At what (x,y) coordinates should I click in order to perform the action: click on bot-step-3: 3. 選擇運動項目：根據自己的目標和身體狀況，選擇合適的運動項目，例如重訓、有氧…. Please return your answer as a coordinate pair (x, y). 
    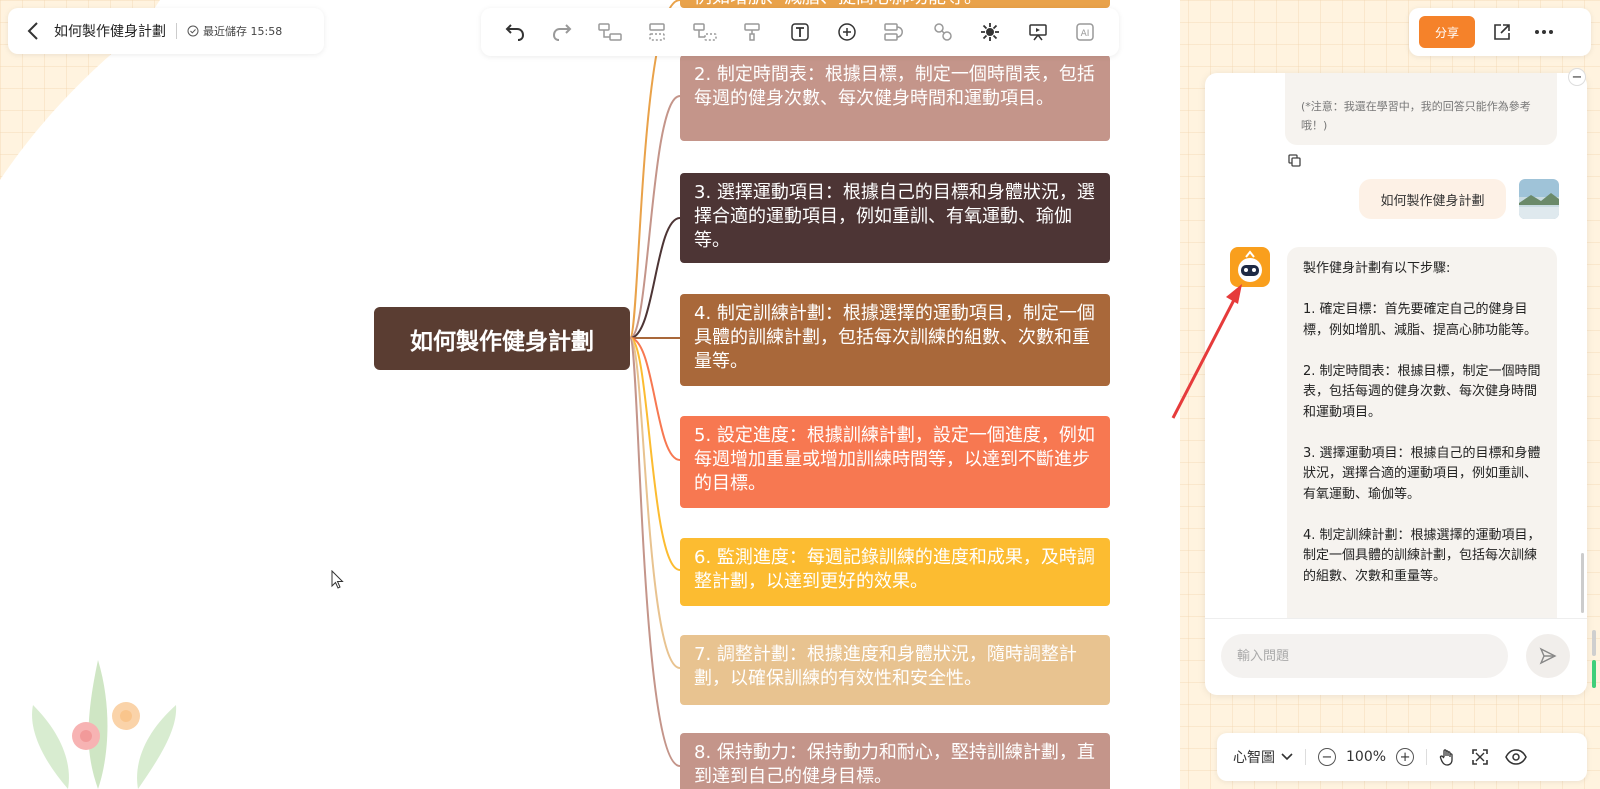
    Looking at the image, I should click on (1422, 473).